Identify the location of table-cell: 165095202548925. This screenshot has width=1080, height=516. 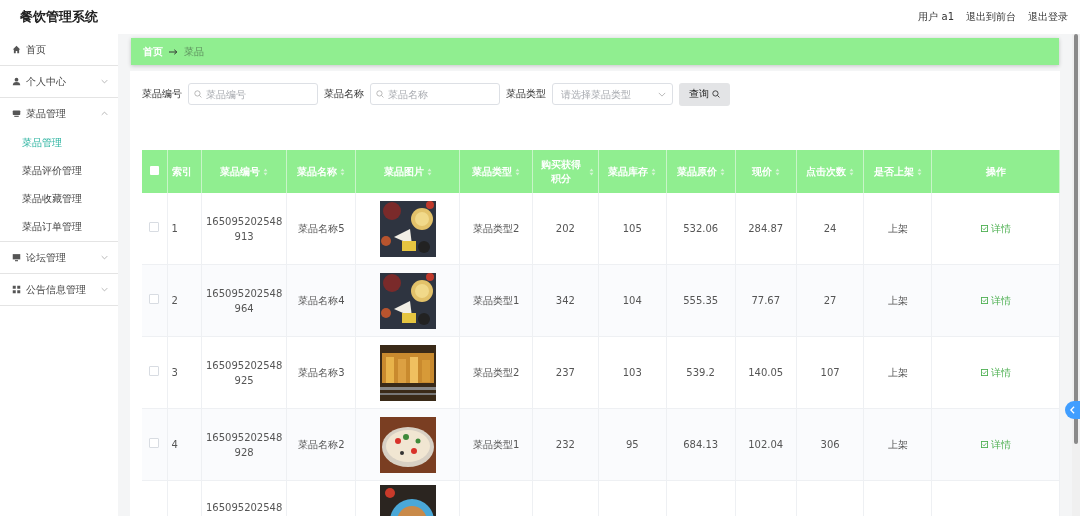
(244, 372).